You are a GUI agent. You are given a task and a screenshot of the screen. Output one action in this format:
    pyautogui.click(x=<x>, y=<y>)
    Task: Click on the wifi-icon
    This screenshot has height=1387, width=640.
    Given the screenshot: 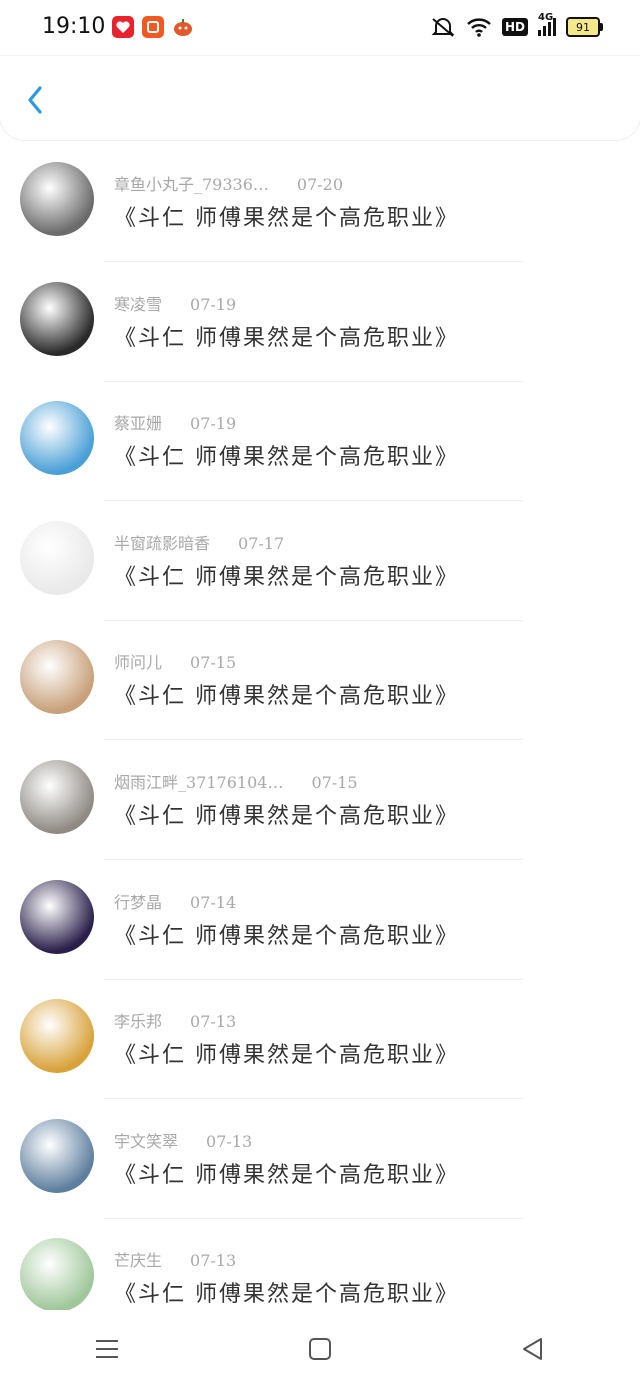 What is the action you would take?
    pyautogui.click(x=479, y=27)
    